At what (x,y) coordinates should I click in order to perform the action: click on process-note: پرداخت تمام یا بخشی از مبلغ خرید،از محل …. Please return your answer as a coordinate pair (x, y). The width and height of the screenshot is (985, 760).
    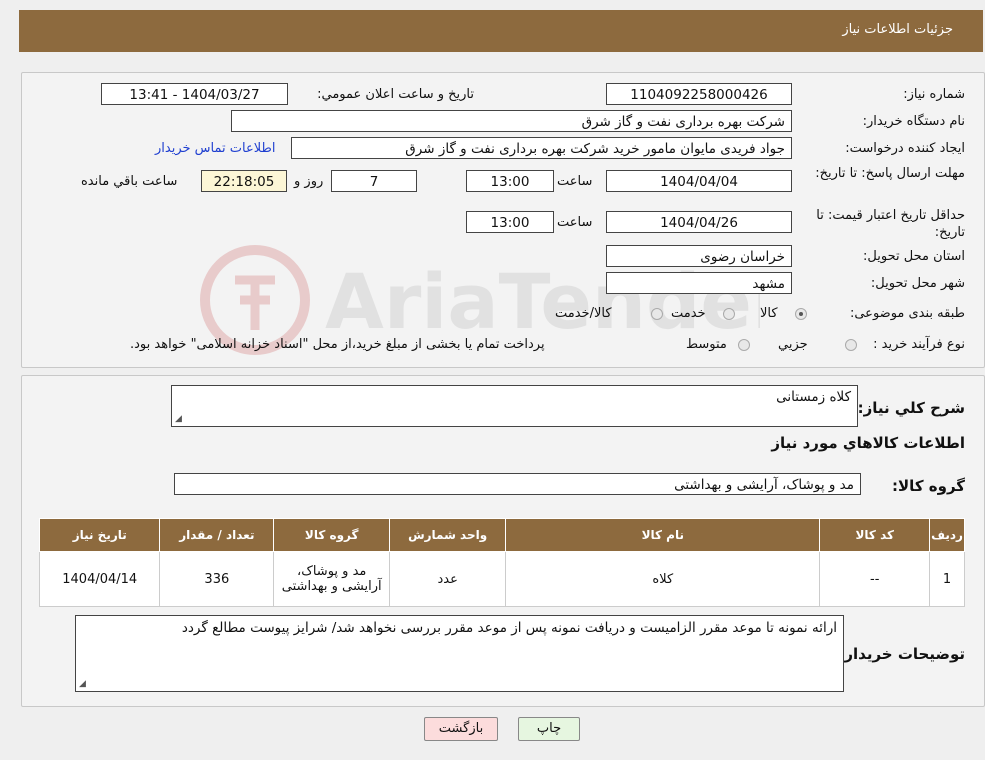
    Looking at the image, I should click on (337, 344).